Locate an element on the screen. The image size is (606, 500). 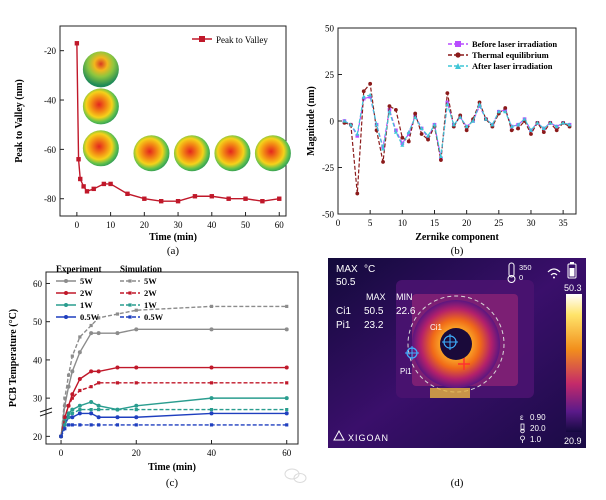
thermal-range-bottom: 0 is located at coordinates (521, 277).